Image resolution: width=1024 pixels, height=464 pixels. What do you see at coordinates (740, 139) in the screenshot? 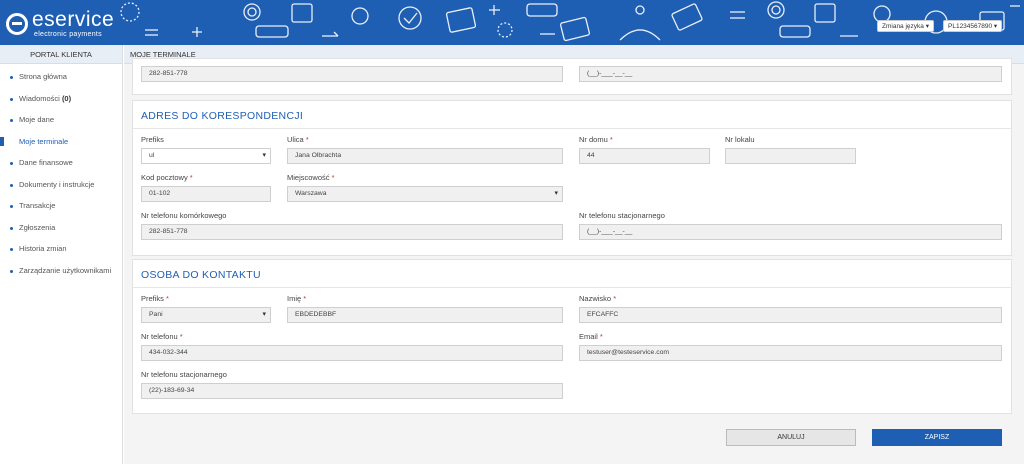
I see `flat-number-label: Nr lokalu` at bounding box center [740, 139].